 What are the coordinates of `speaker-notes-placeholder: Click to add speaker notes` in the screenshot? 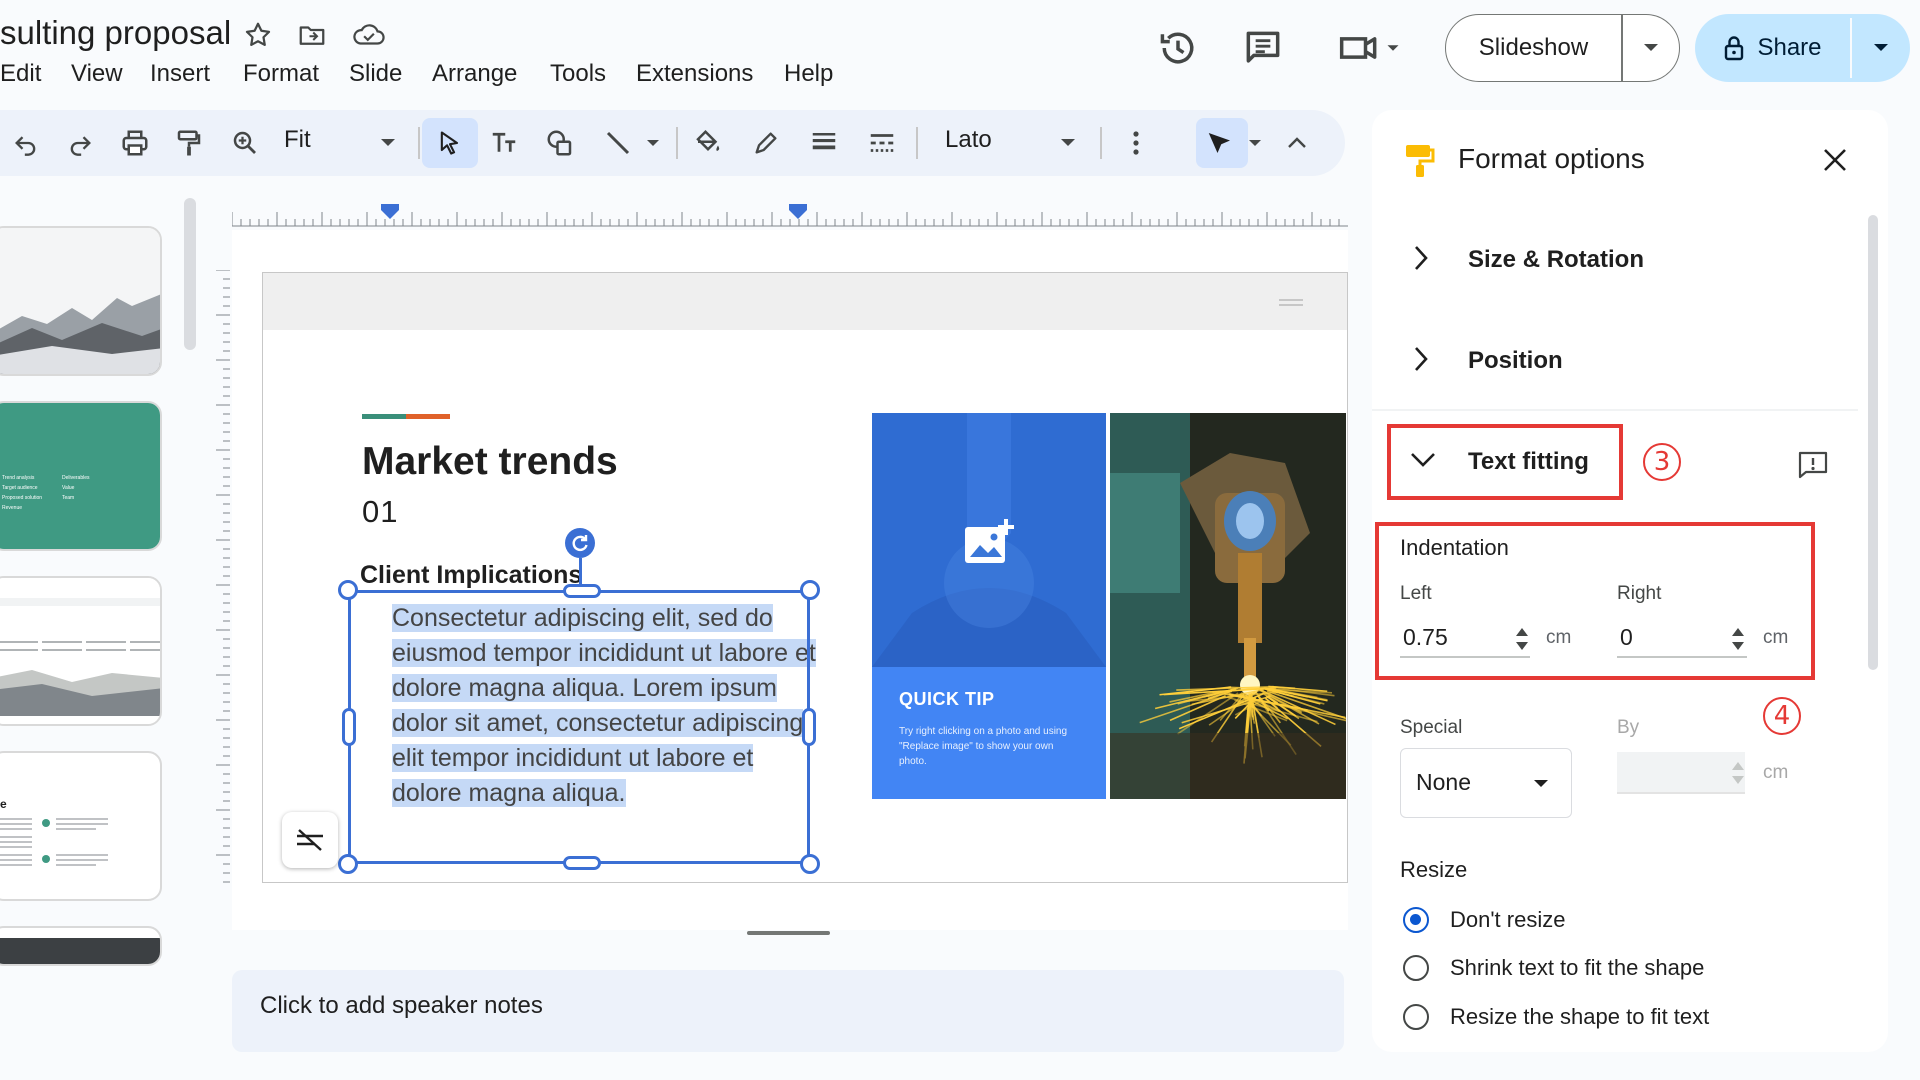 It's located at (401, 1006).